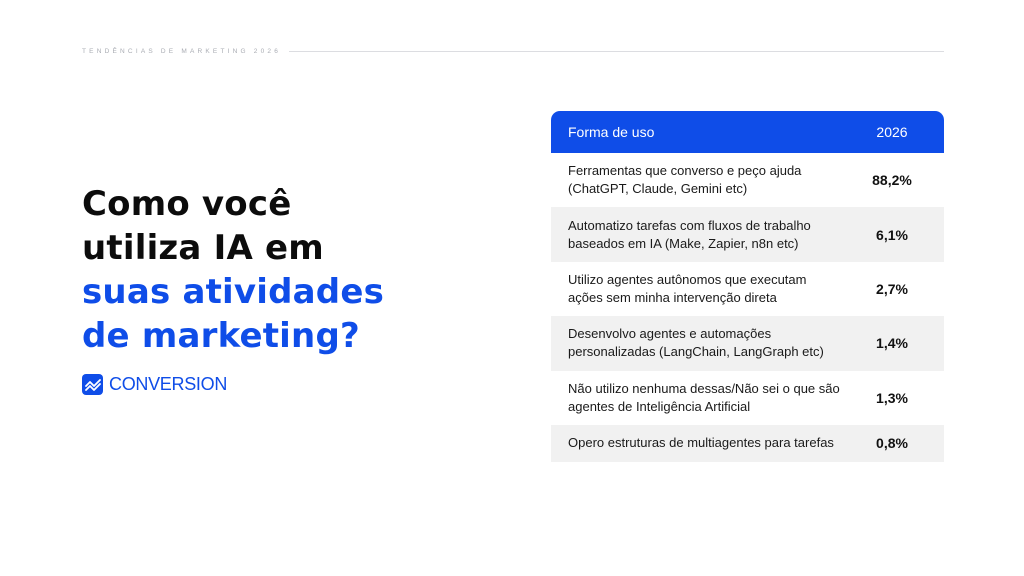 Image resolution: width=1024 pixels, height=576 pixels. What do you see at coordinates (747, 132) in the screenshot?
I see `table-header: Forma de uso 2026` at bounding box center [747, 132].